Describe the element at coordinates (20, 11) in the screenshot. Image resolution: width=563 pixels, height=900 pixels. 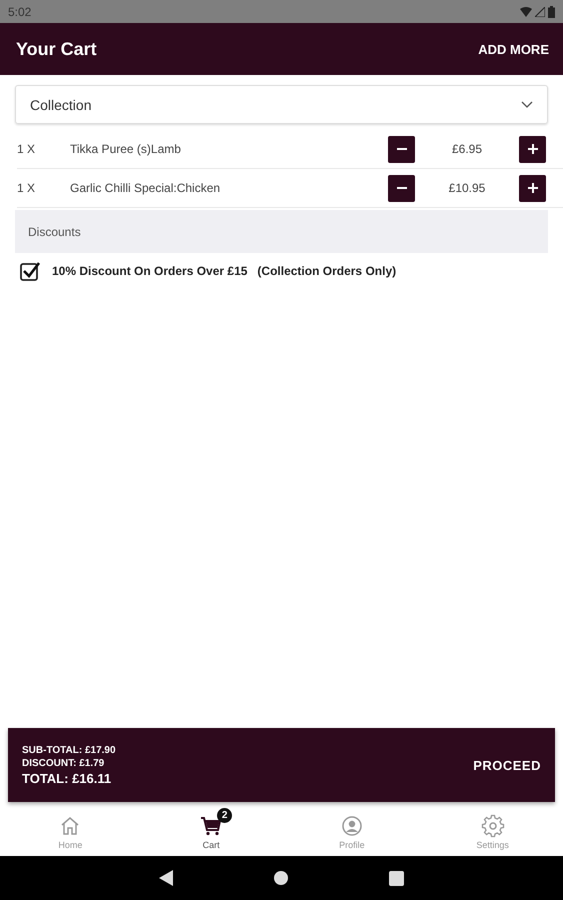
I see `status-time: 5:02` at that location.